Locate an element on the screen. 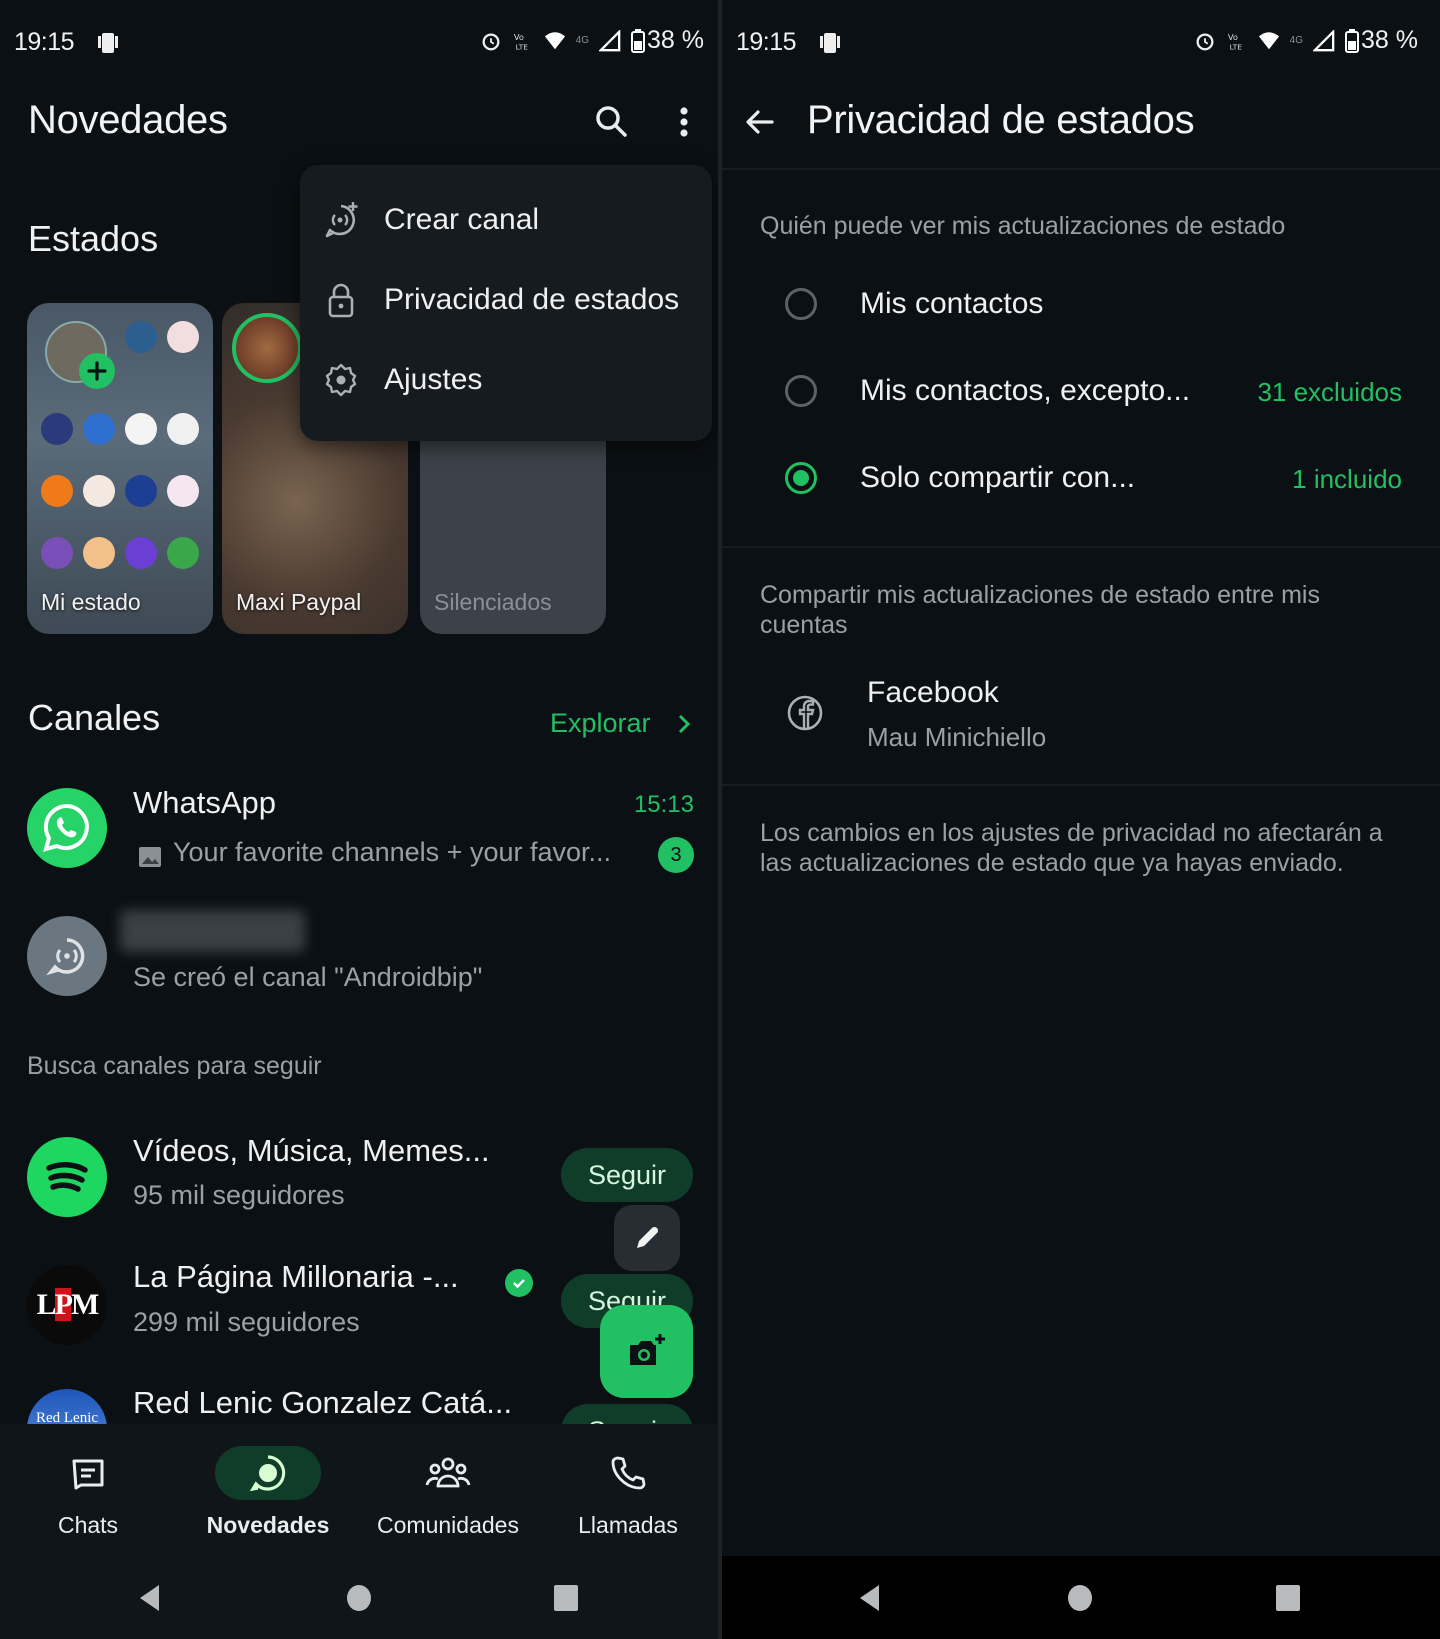 Image resolution: width=1440 pixels, height=1639 pixels. nav-label: Chats is located at coordinates (88, 1525).